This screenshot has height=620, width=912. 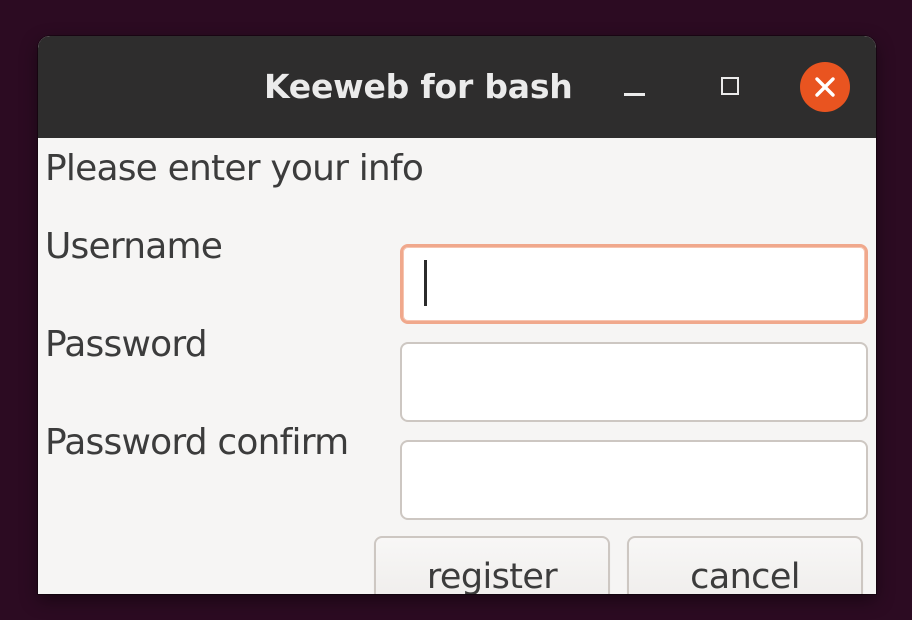 I want to click on close-icon, so click(x=825, y=87).